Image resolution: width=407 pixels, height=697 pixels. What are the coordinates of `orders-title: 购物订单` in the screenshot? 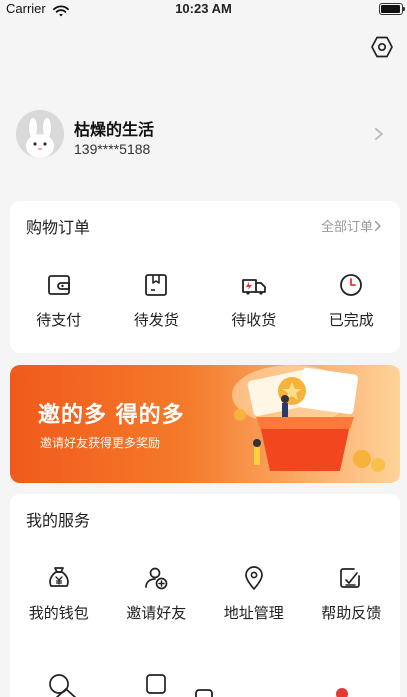 It's located at (58, 227).